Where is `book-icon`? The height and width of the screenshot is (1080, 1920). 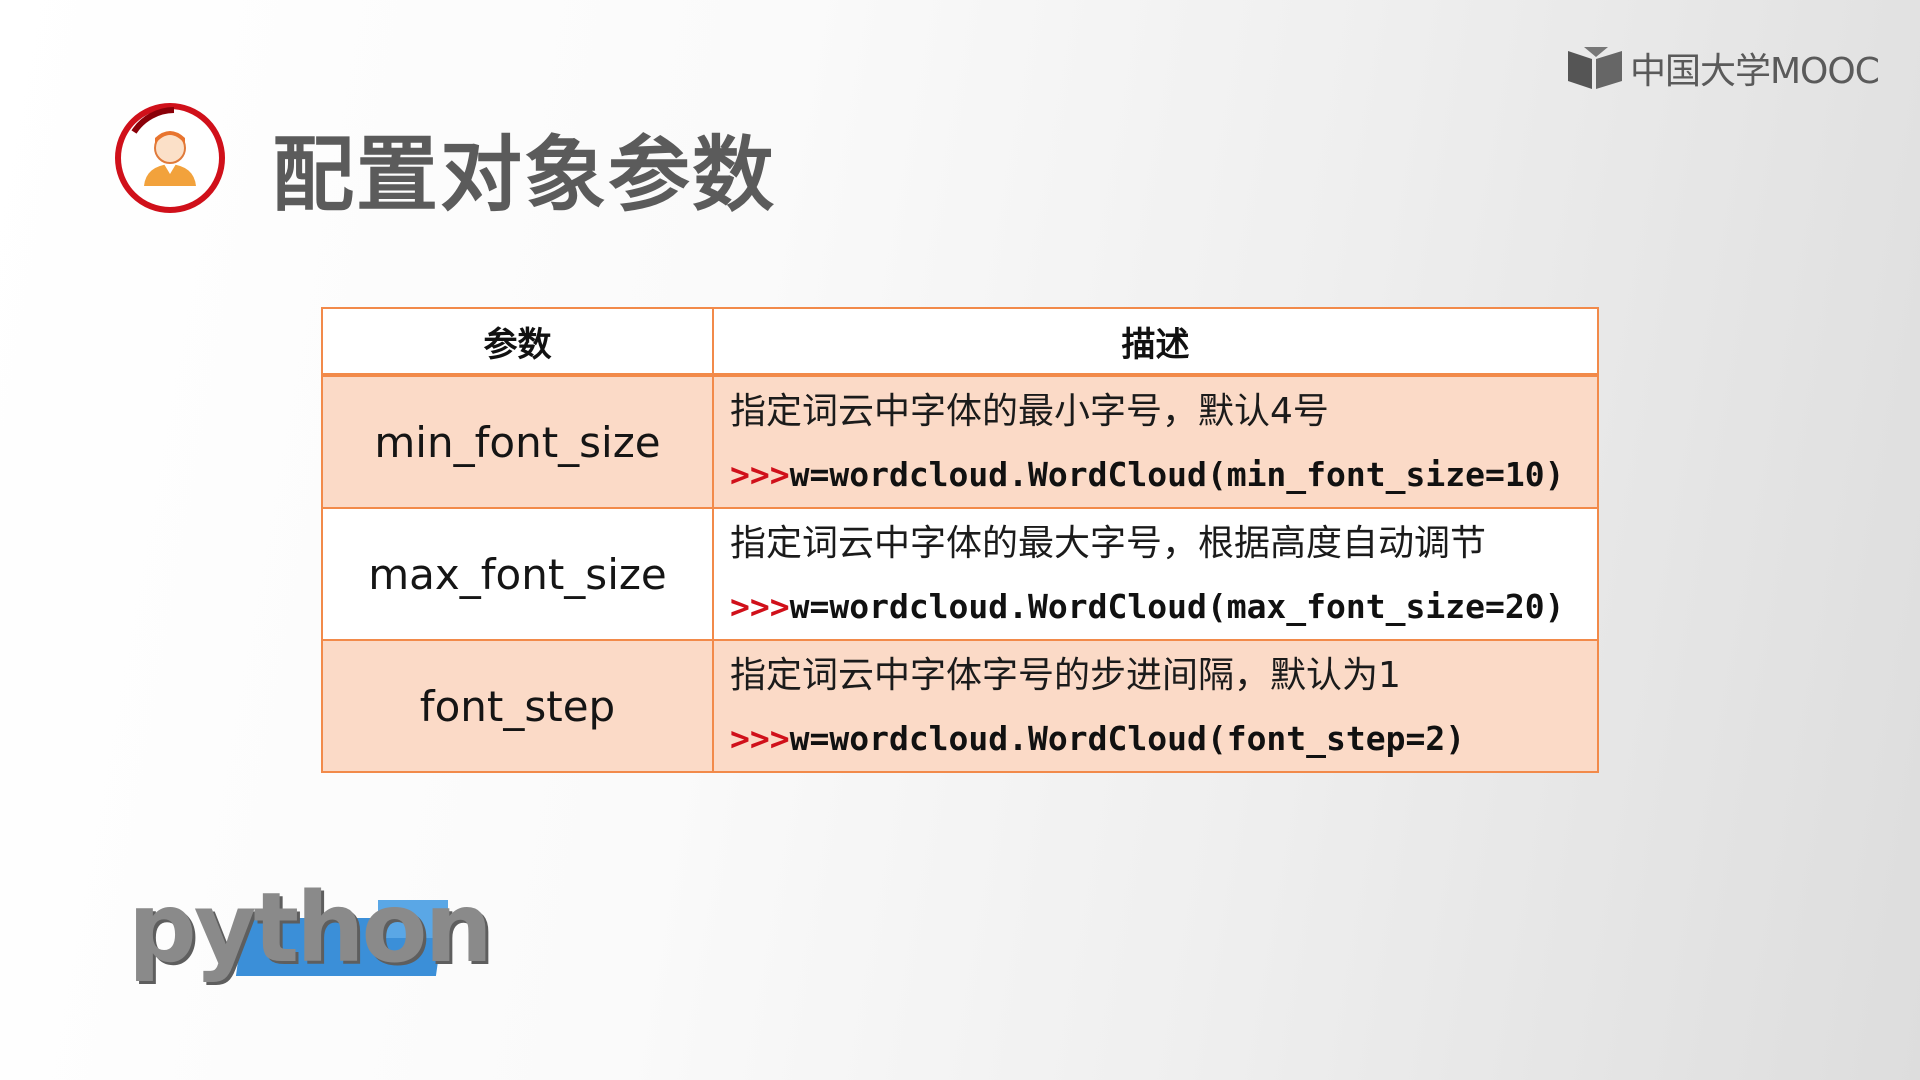 book-icon is located at coordinates (1595, 68).